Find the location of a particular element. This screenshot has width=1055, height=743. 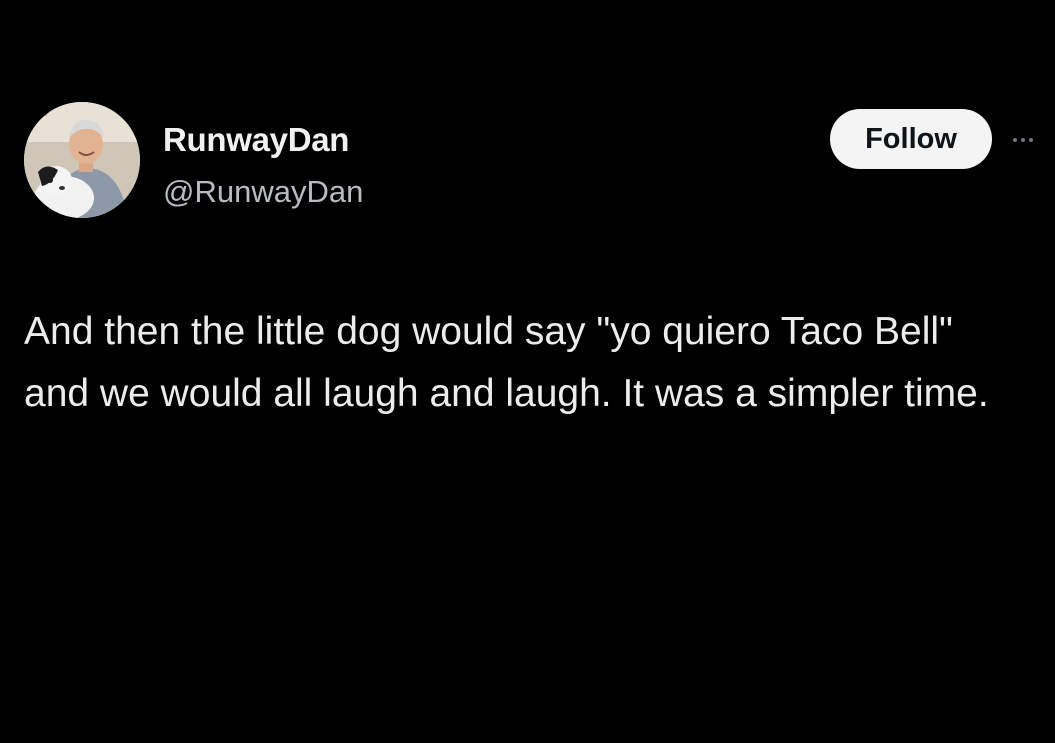

more-options-icon is located at coordinates (1033, 140).